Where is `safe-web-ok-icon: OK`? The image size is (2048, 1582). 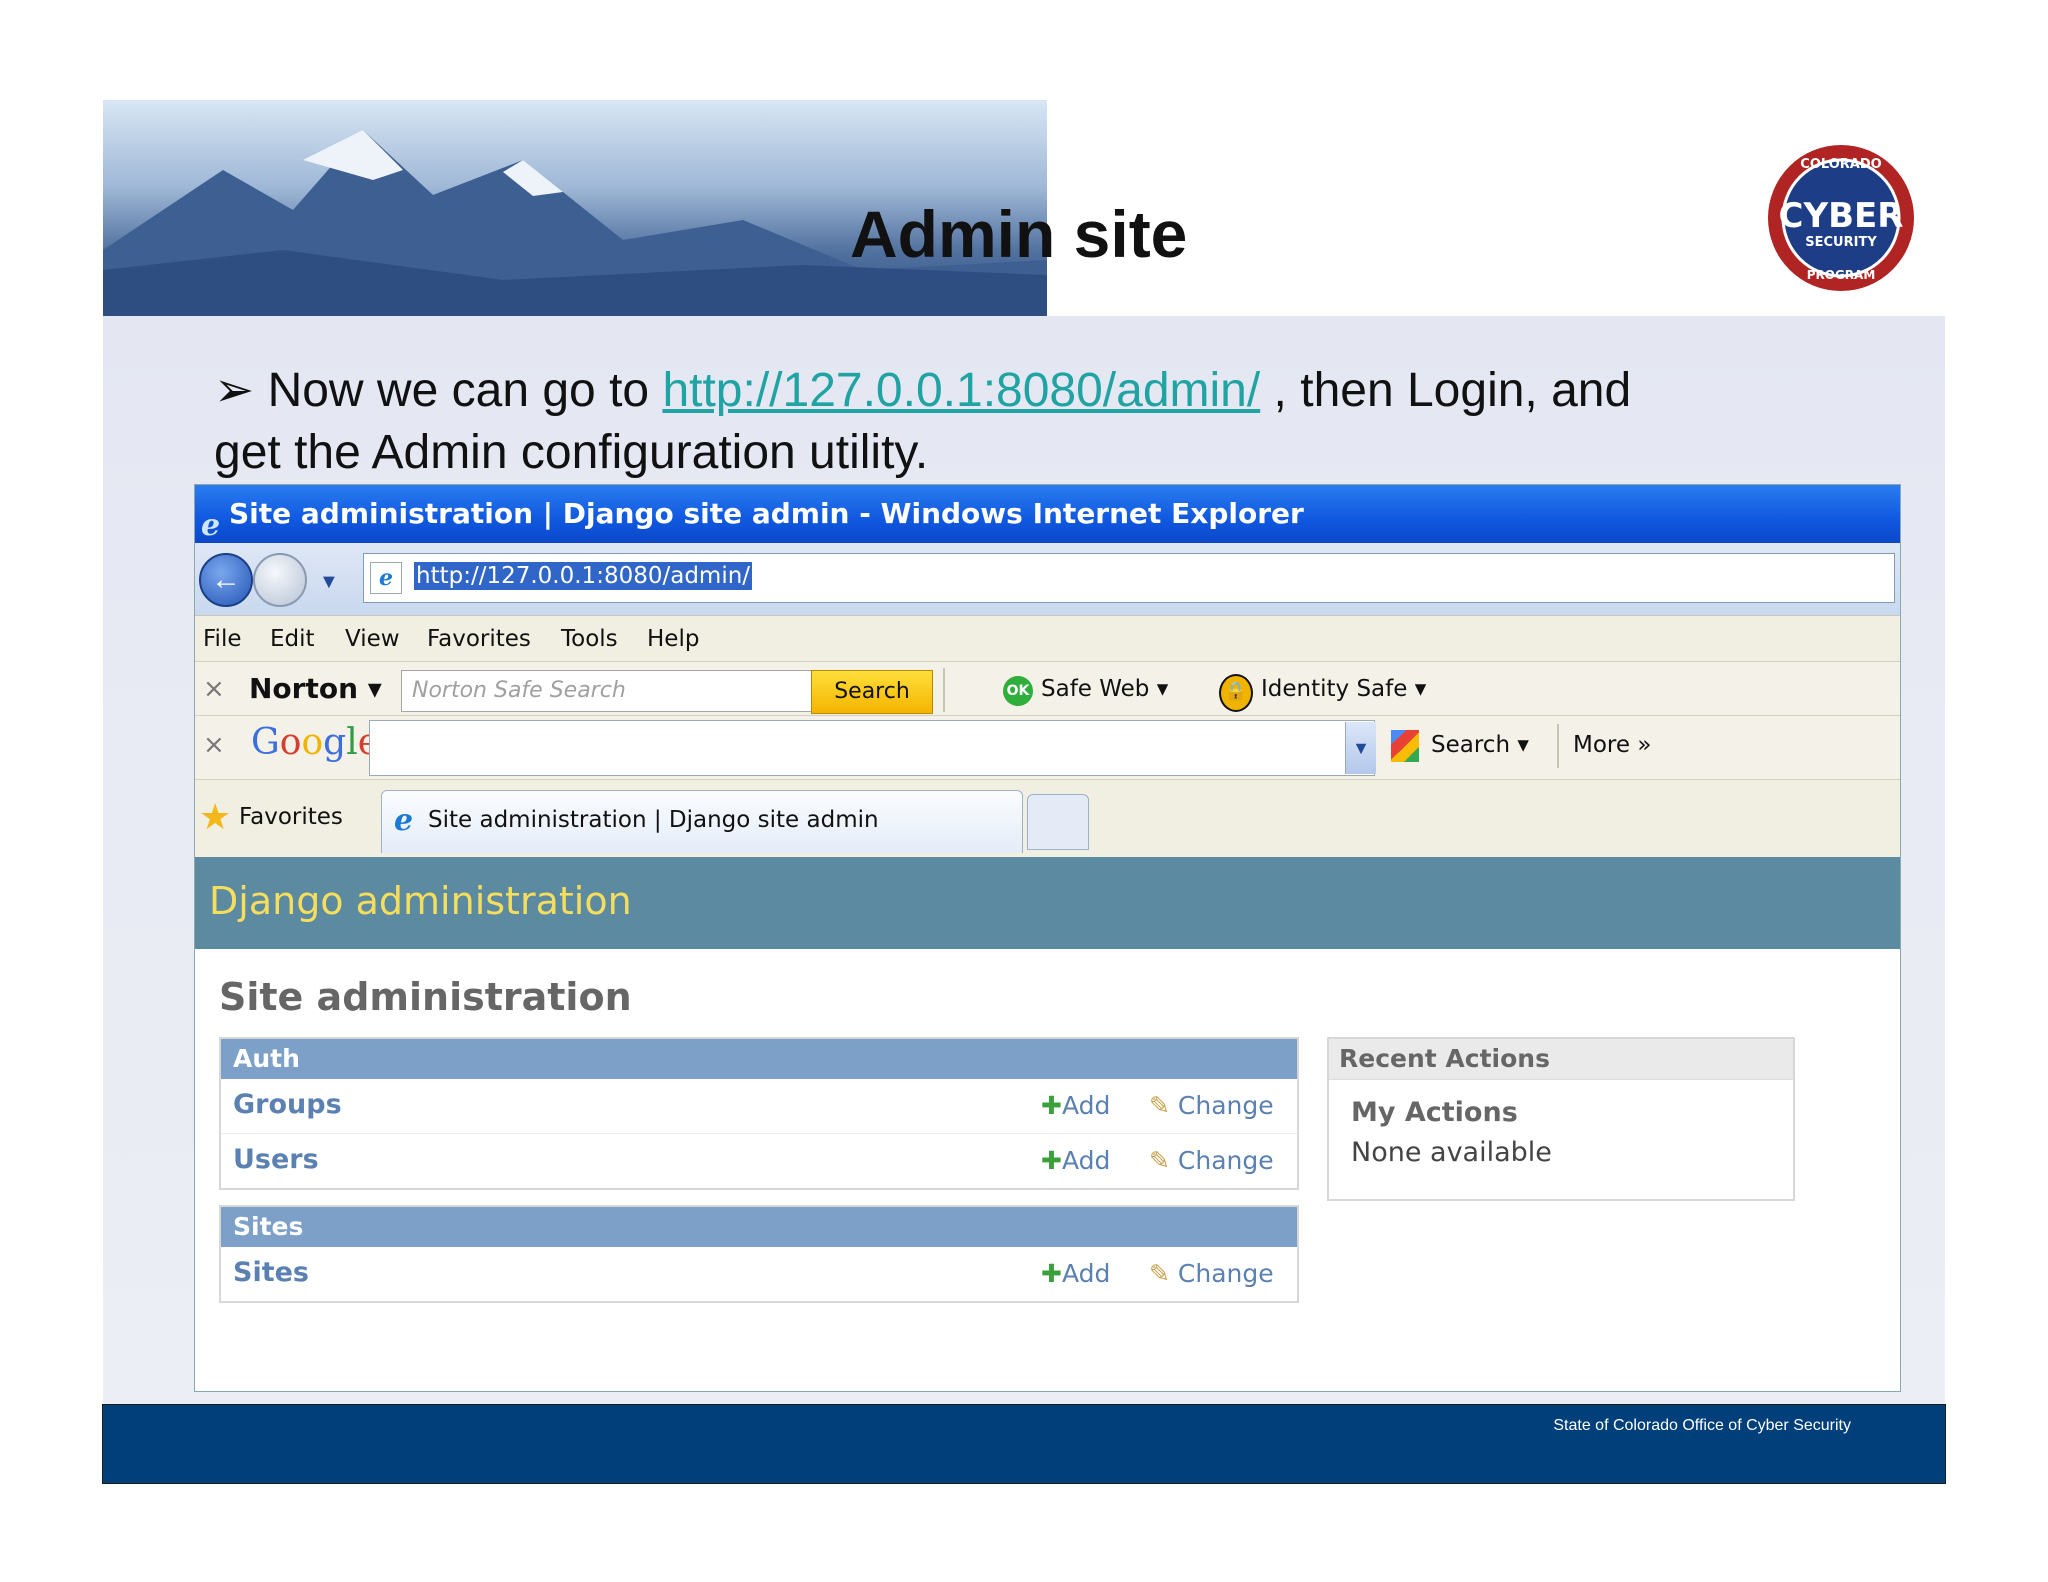 safe-web-ok-icon: OK is located at coordinates (1018, 691).